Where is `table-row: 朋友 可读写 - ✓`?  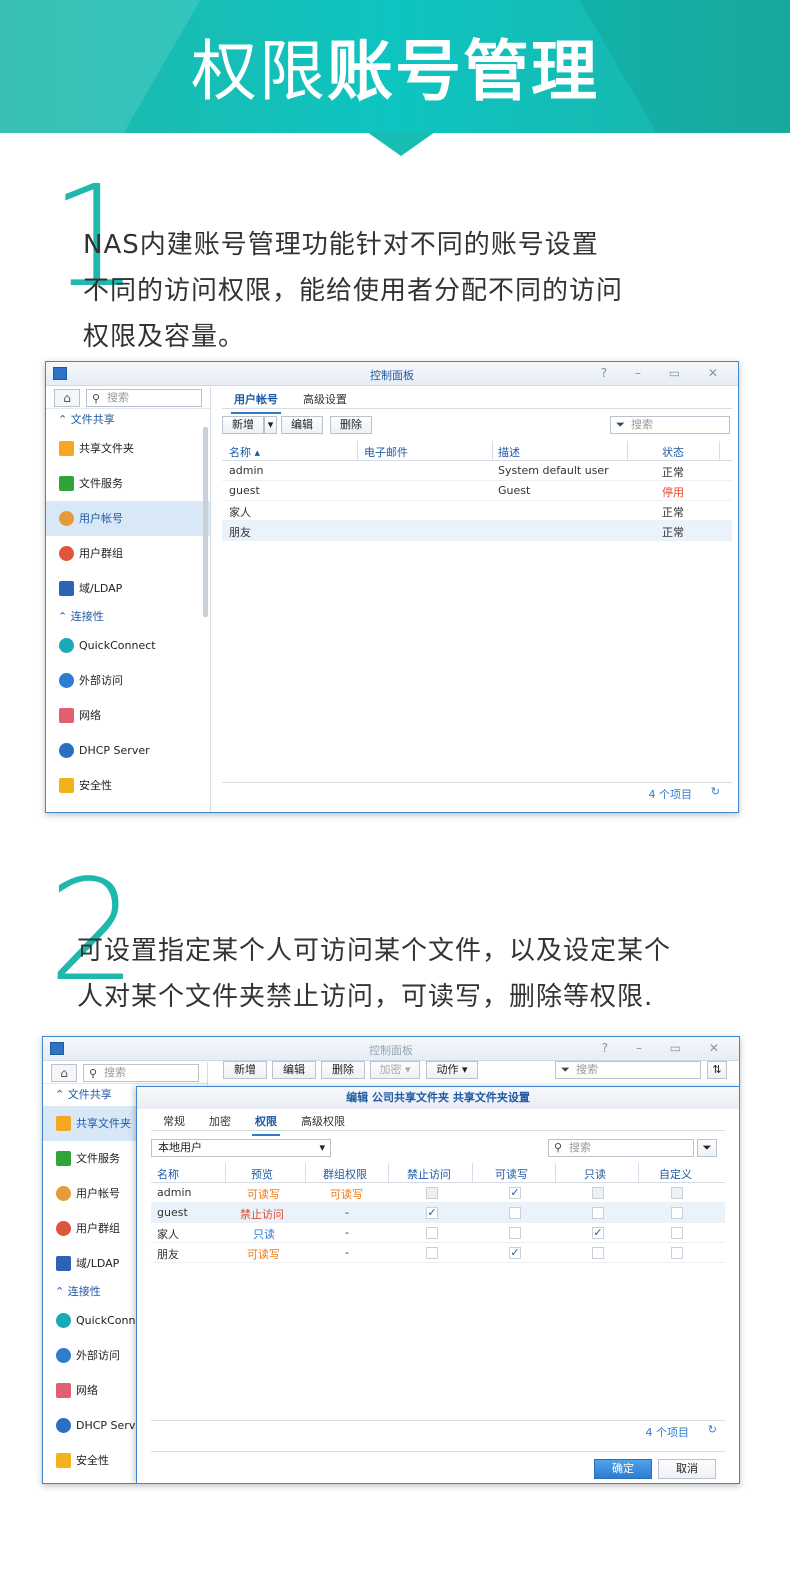
table-row: 朋友 可读写 - ✓ is located at coordinates (438, 1253).